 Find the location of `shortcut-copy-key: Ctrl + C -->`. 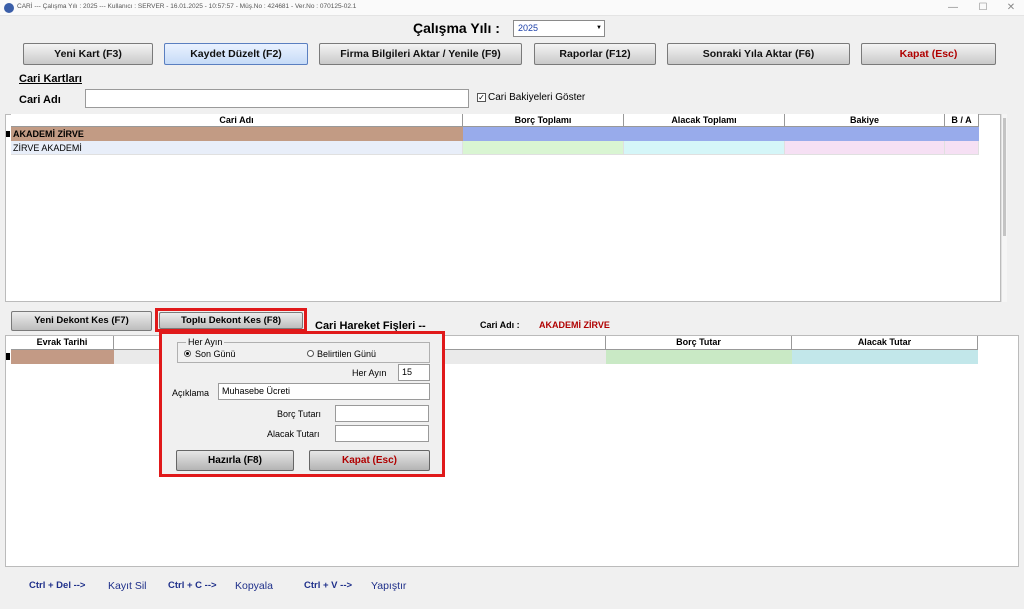

shortcut-copy-key: Ctrl + C --> is located at coordinates (192, 585).